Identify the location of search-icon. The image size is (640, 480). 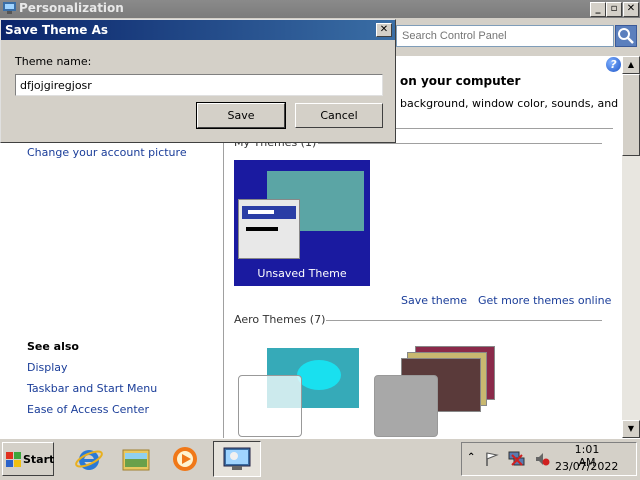
(626, 36).